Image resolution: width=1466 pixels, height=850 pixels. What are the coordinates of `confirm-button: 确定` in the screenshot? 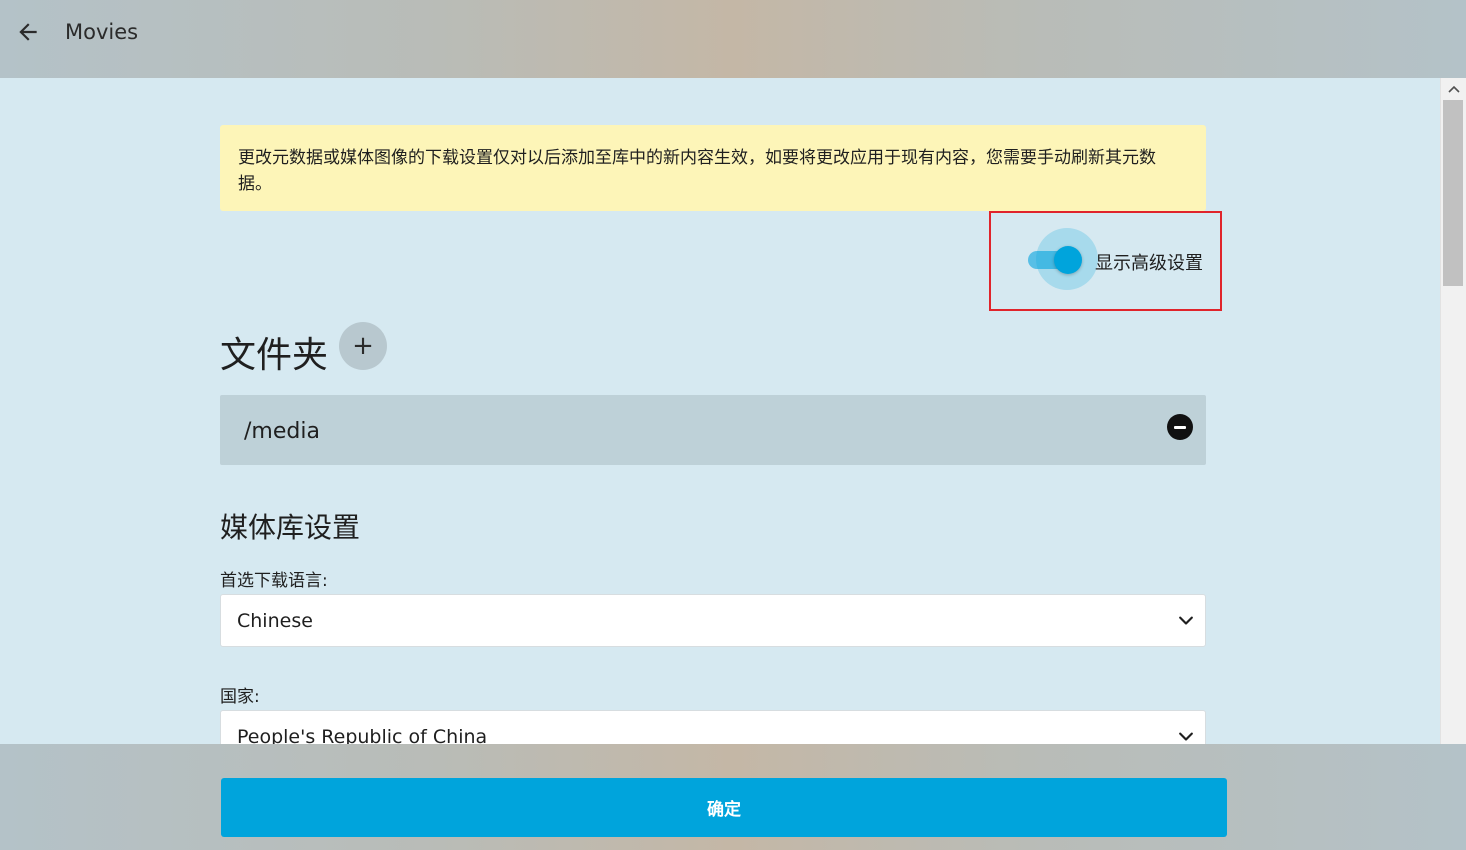 It's located at (724, 807).